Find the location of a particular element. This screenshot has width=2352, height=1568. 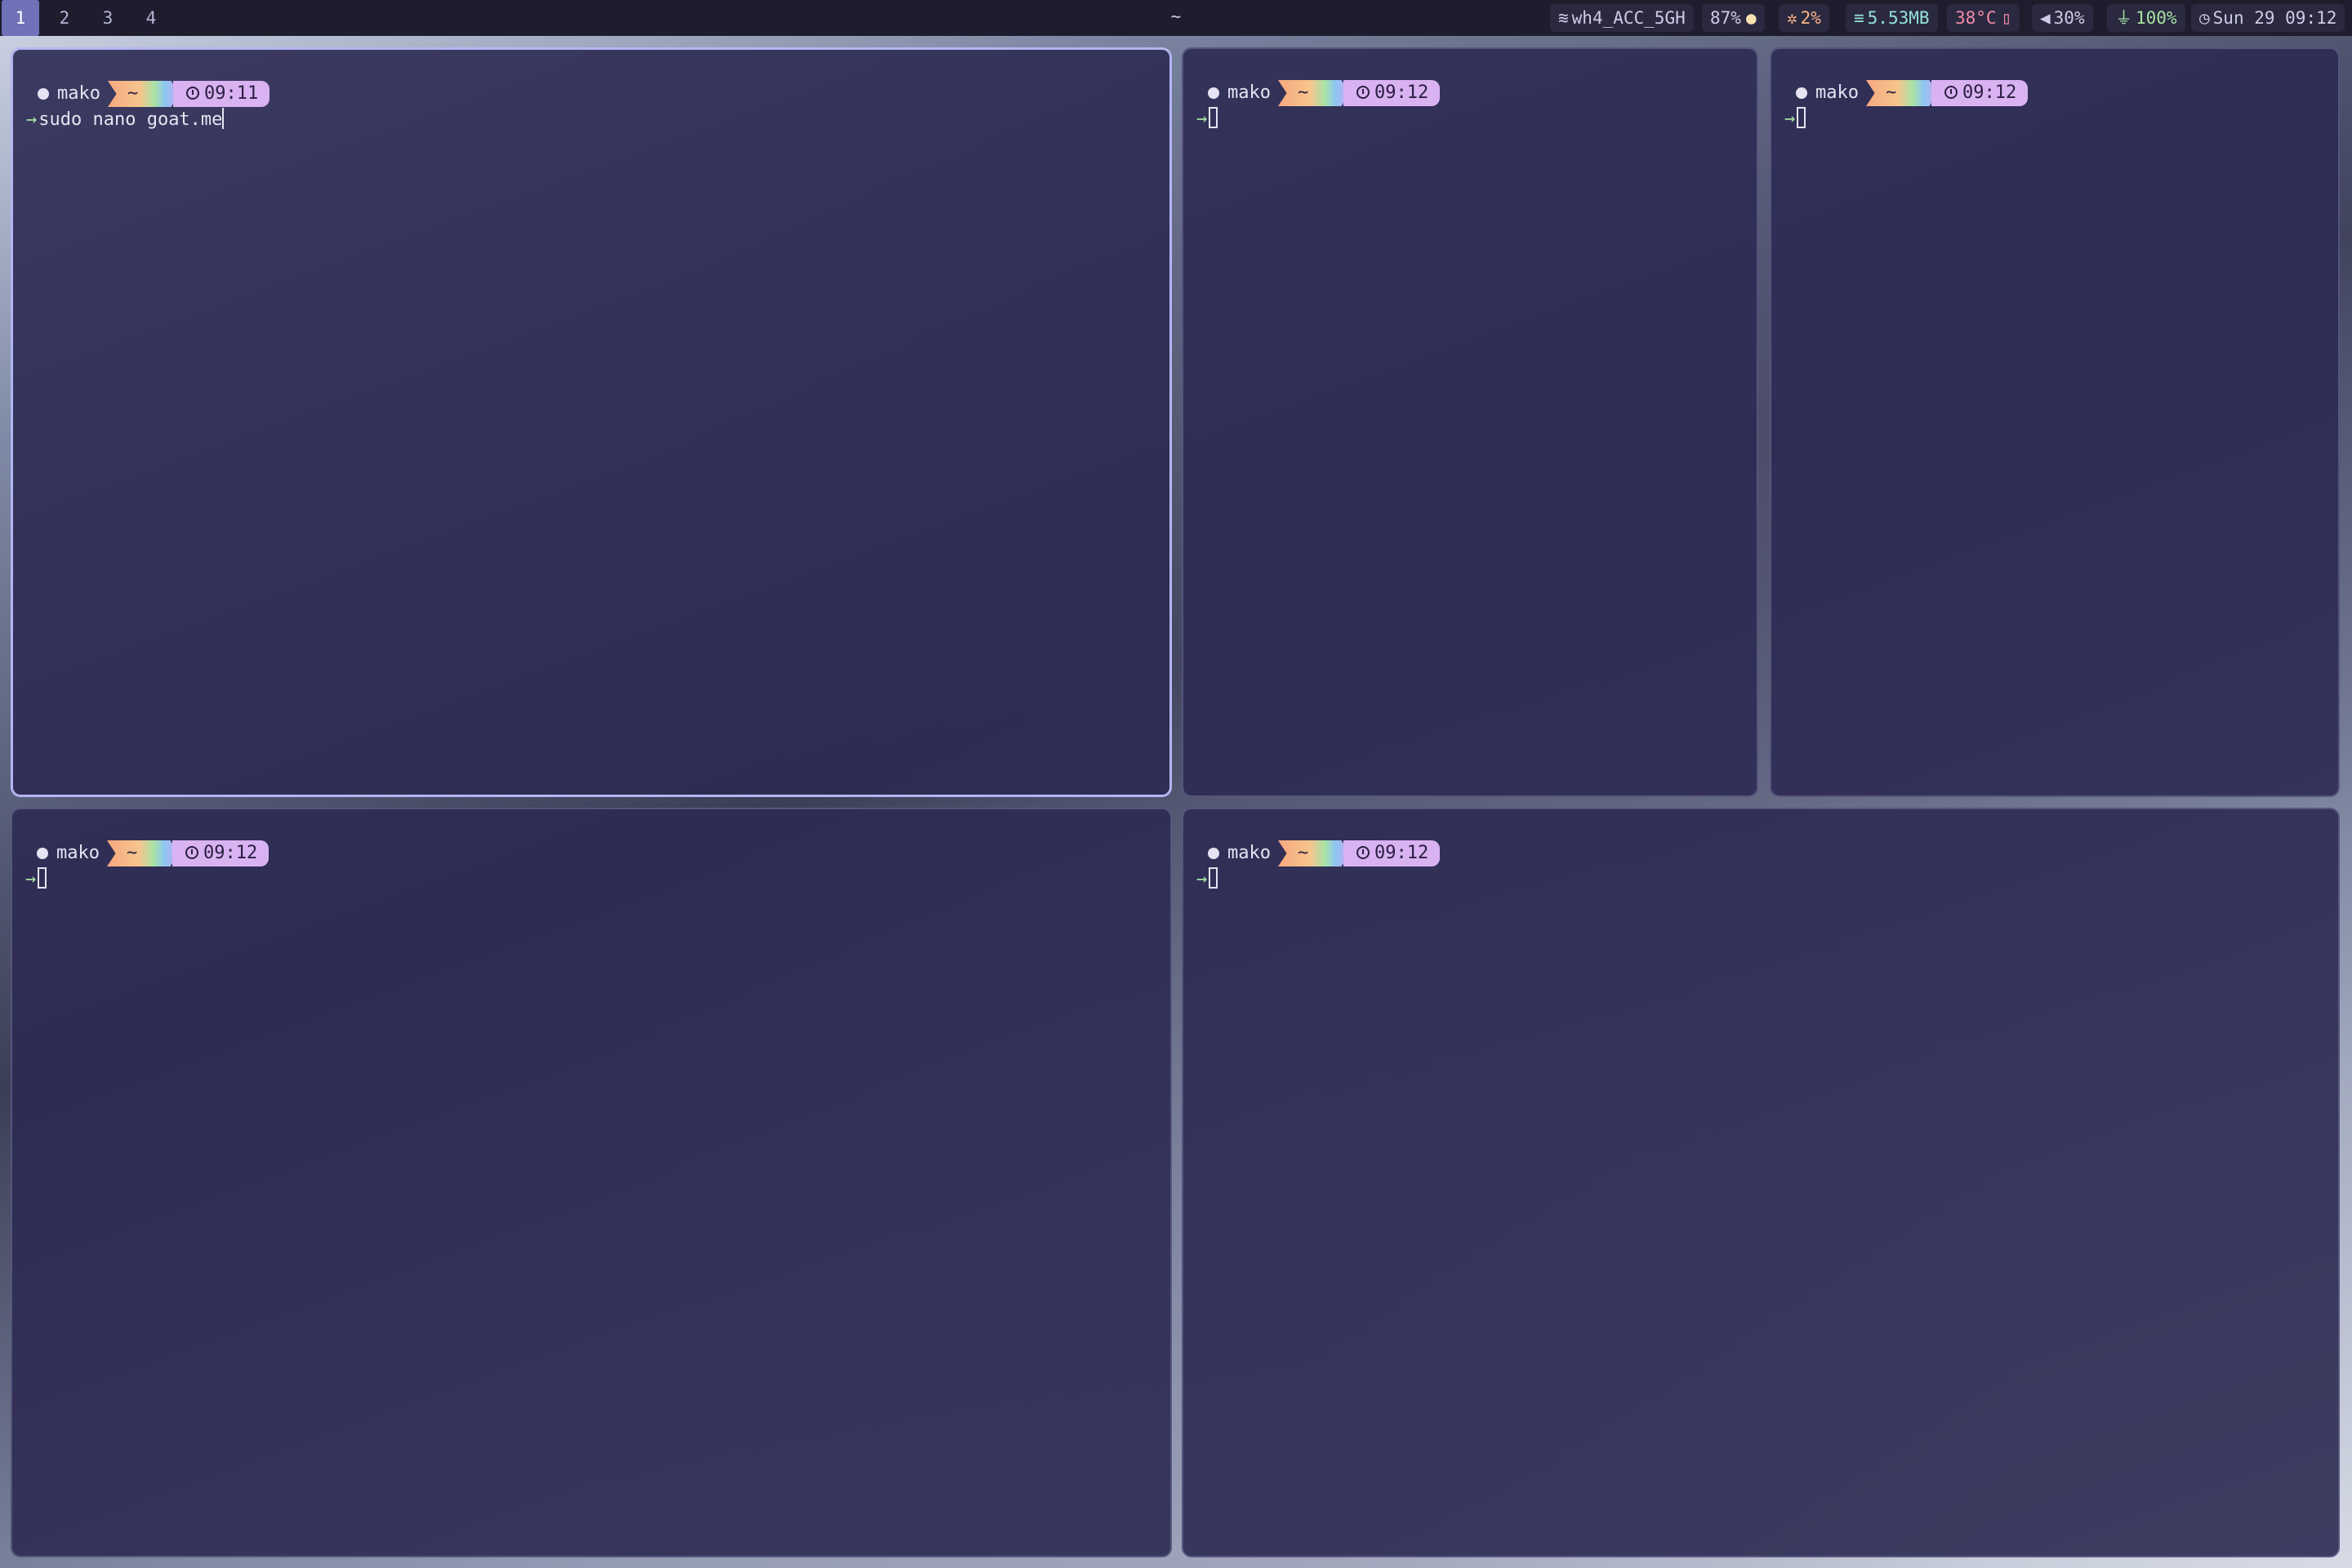

volume-module: ◀ 30% is located at coordinates (2062, 18).